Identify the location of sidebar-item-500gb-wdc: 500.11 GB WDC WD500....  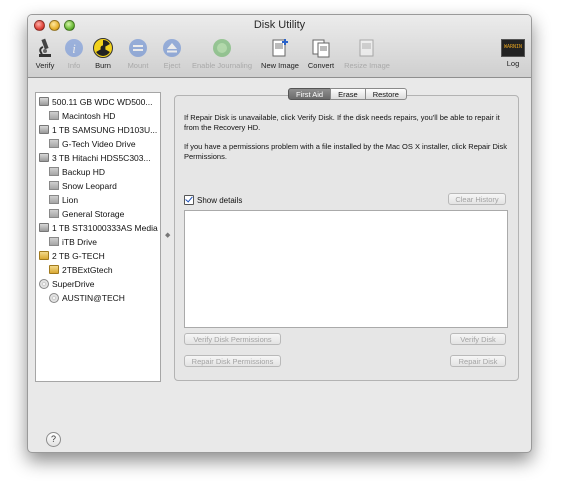
(98, 102).